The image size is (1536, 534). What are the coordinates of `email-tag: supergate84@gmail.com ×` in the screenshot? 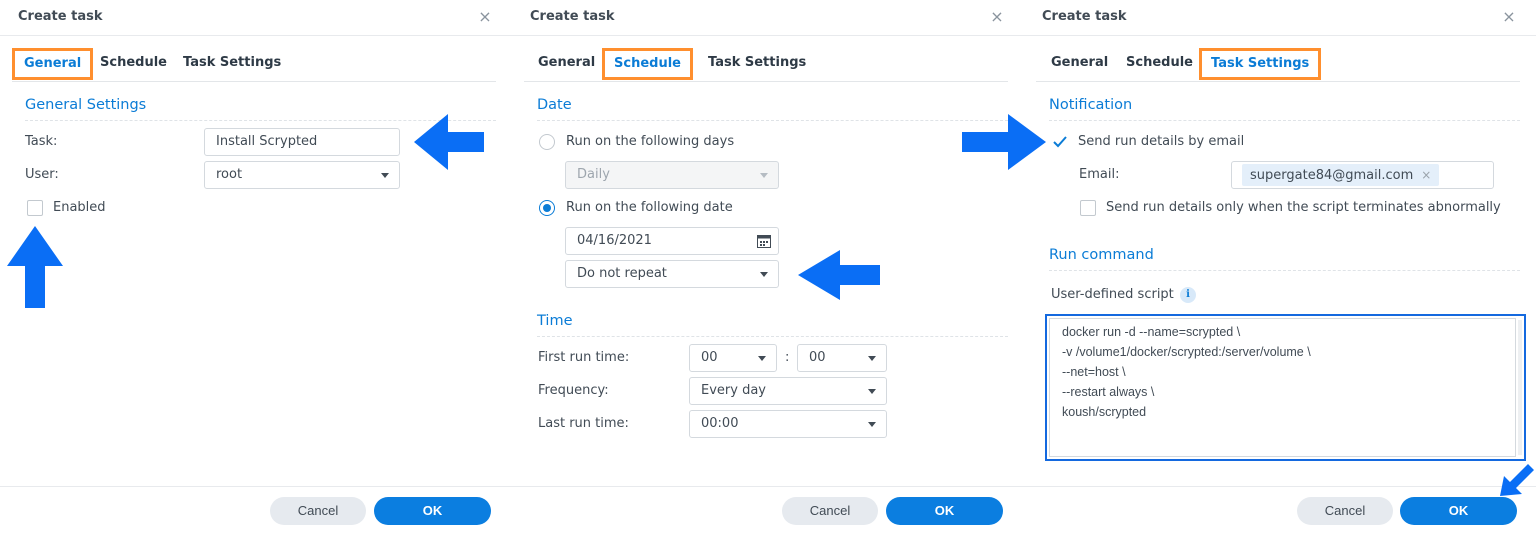 It's located at (1341, 175).